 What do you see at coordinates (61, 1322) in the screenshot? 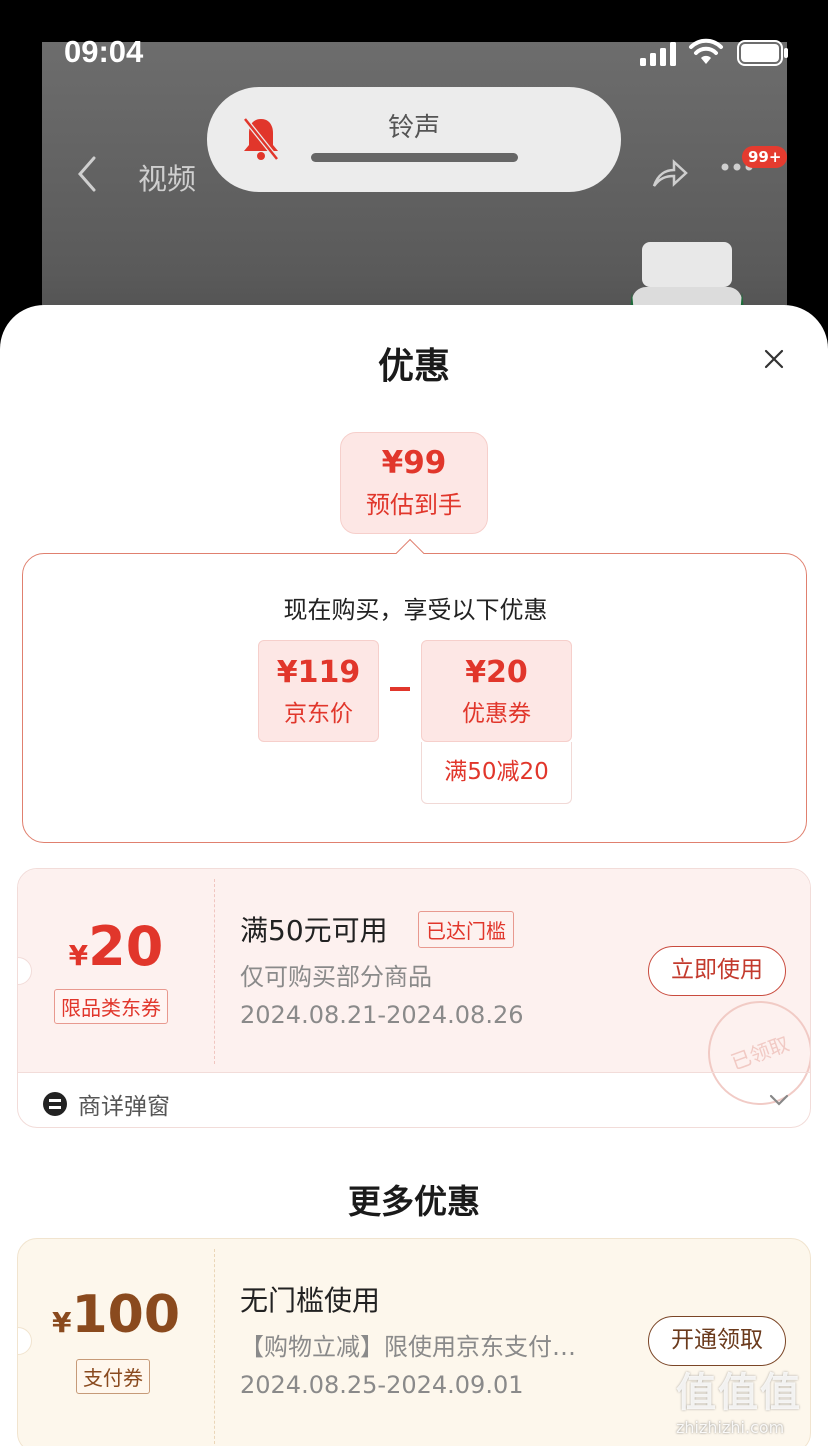
I see `payment-coupon-currency: ¥` at bounding box center [61, 1322].